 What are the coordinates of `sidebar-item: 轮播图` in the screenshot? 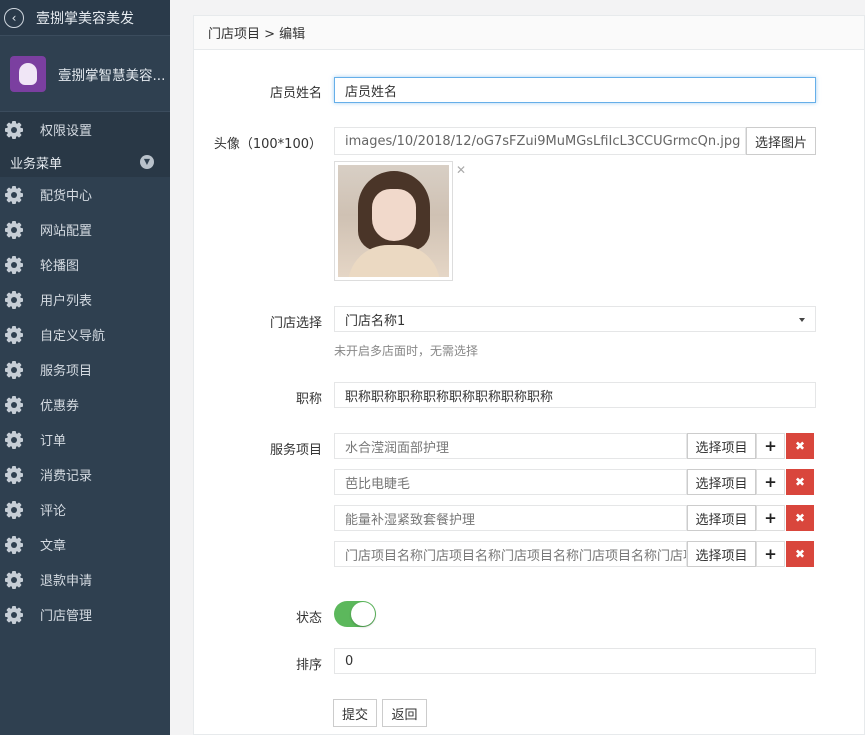 It's located at (85, 264).